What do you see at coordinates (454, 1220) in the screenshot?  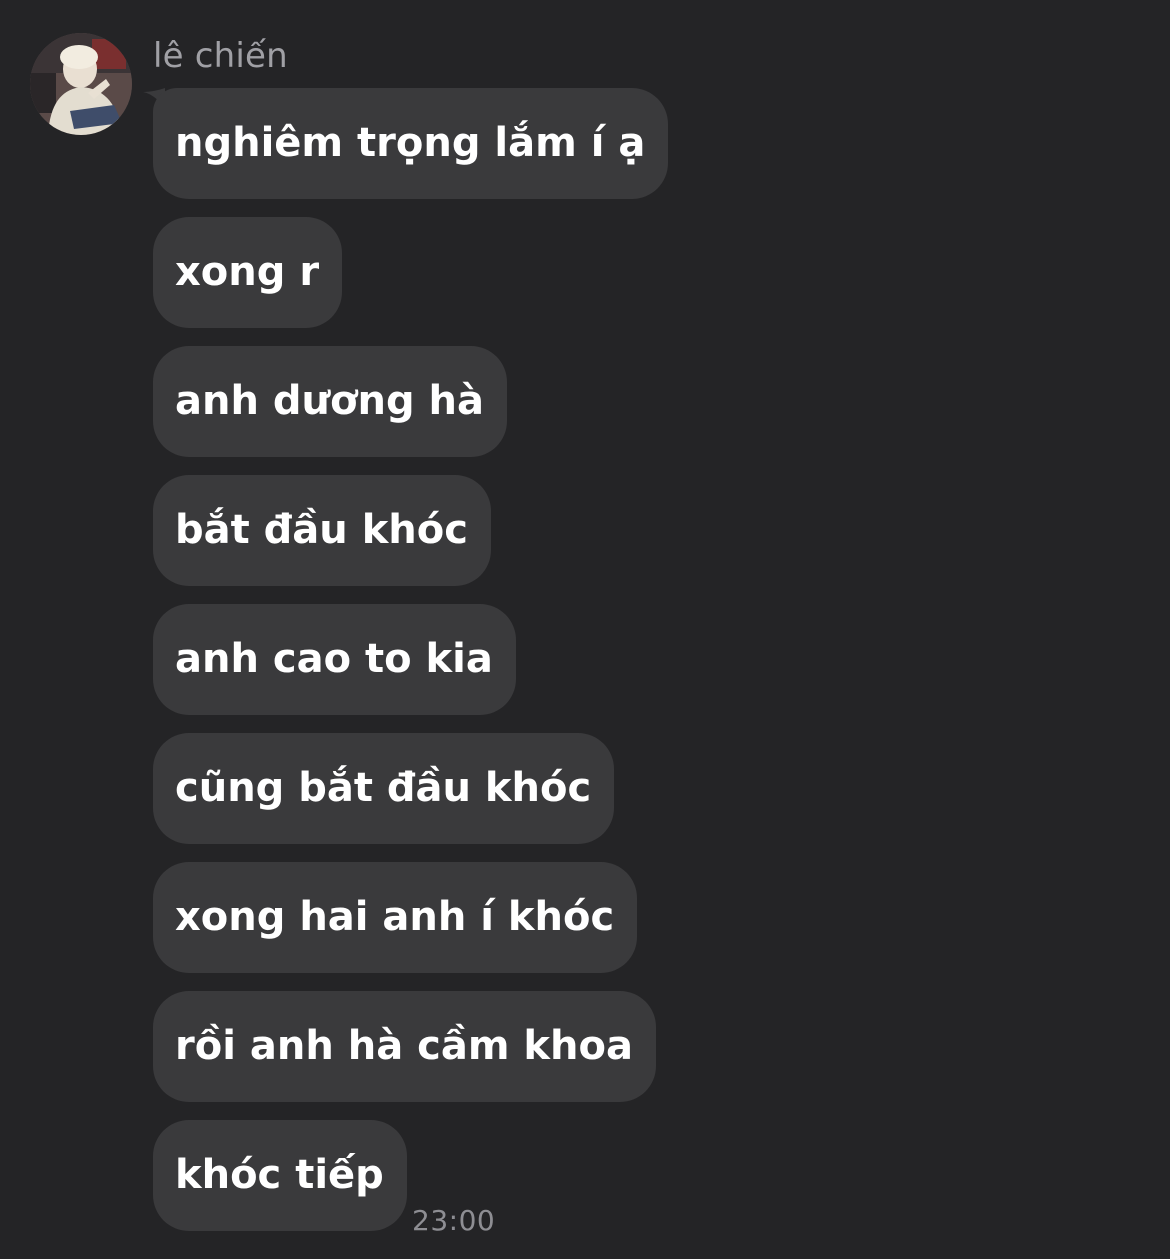 I see `message-timestamp: 23:00` at bounding box center [454, 1220].